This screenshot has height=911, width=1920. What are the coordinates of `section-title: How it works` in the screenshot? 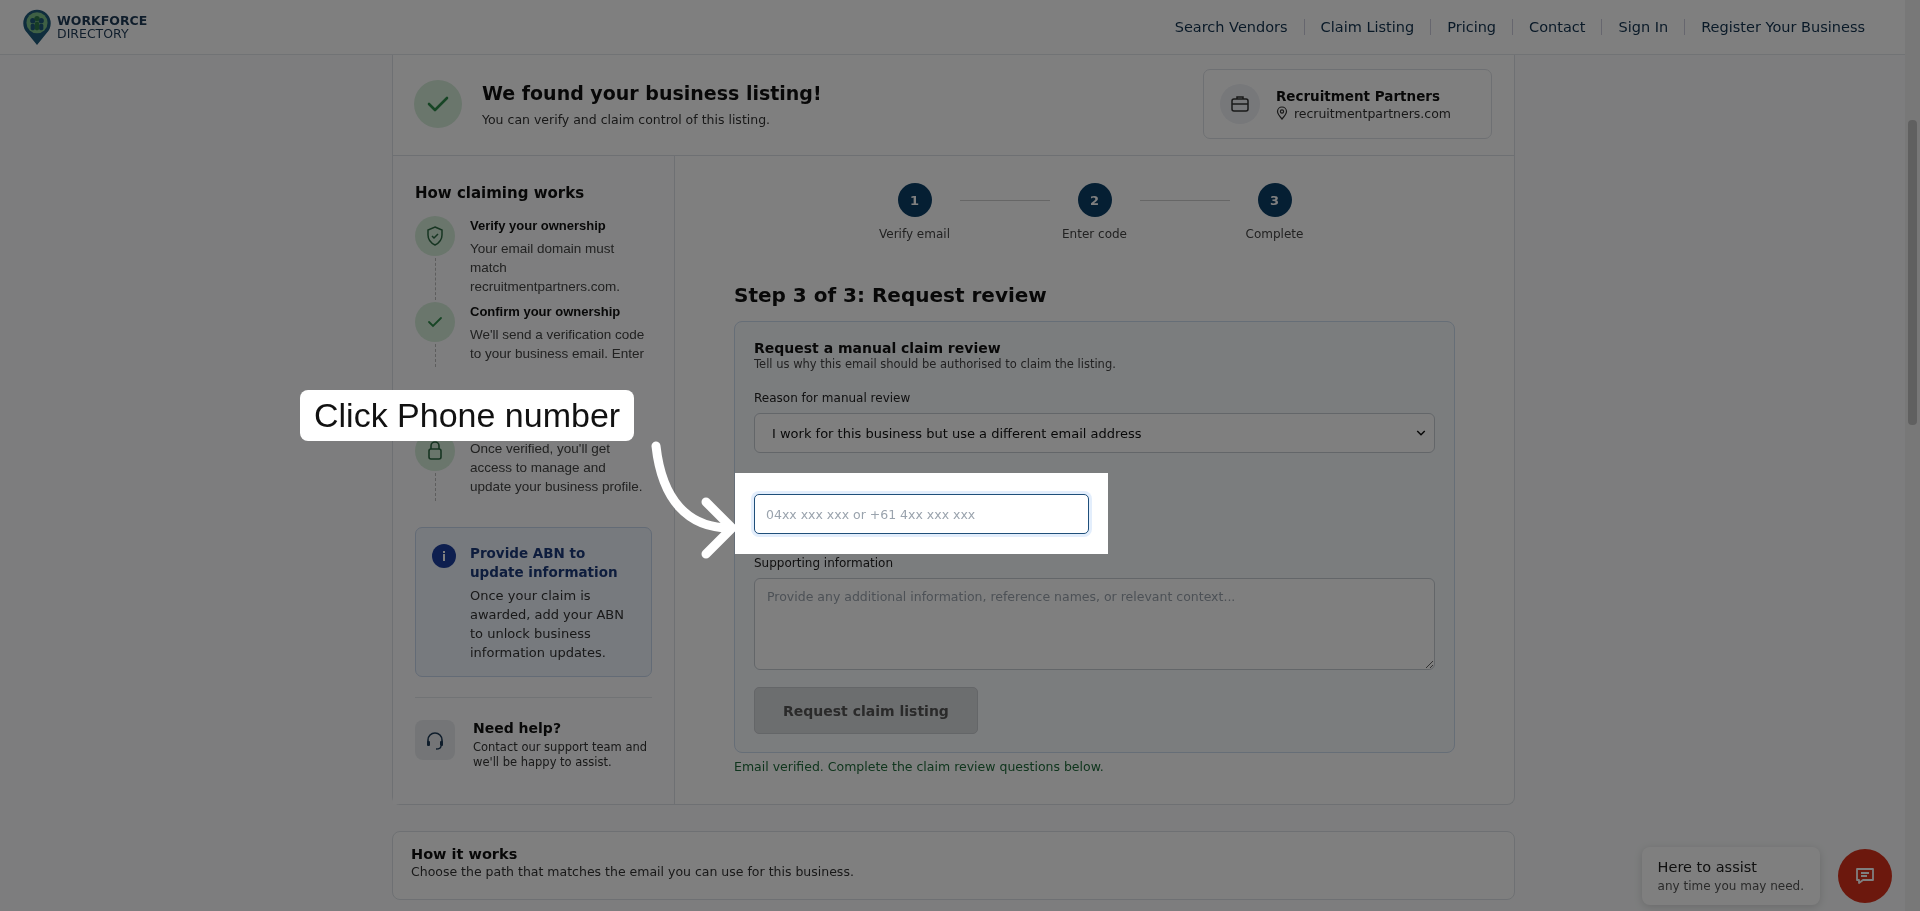 It's located at (465, 854).